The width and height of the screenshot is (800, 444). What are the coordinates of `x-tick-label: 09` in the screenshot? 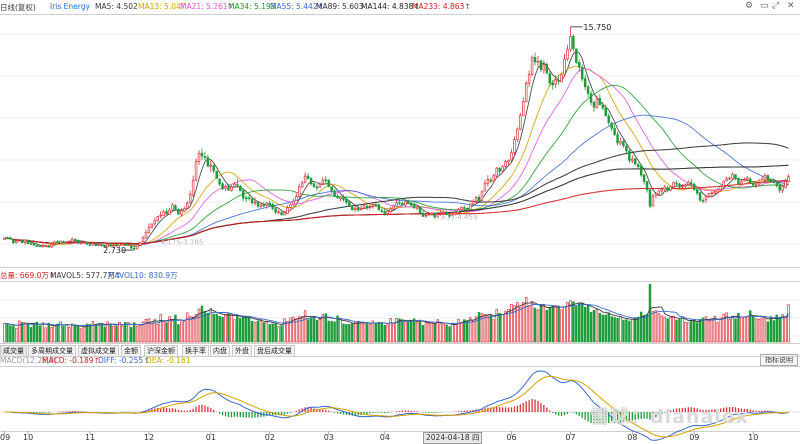 It's located at (5, 437).